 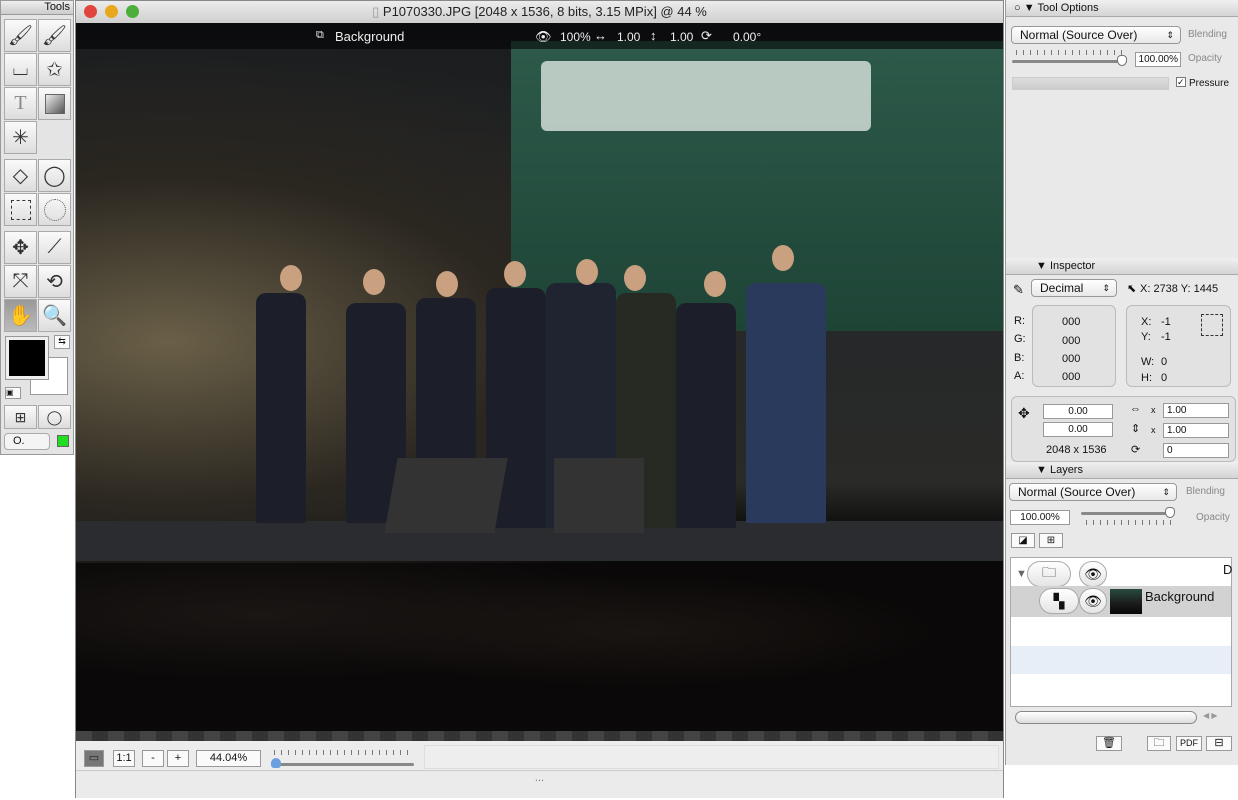 I want to click on eyedropper-icon: ✎, so click(x=1018, y=289).